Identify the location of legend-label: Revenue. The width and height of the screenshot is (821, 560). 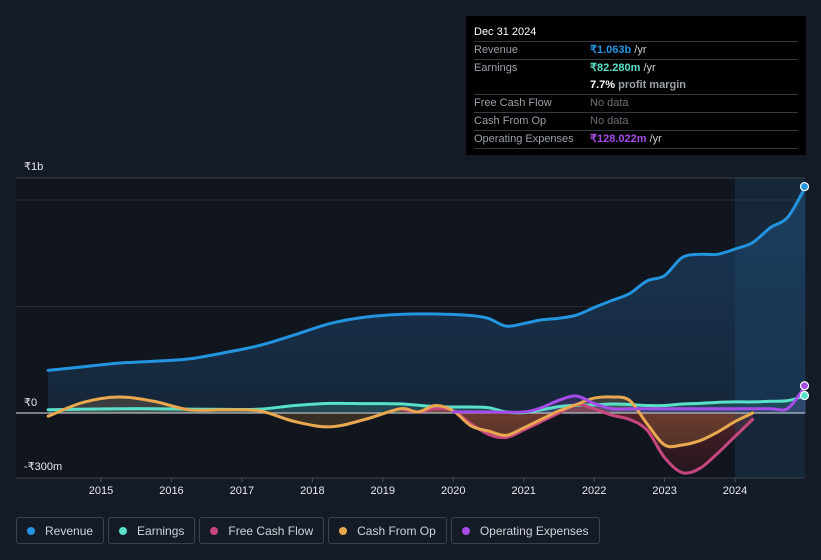
(69, 530).